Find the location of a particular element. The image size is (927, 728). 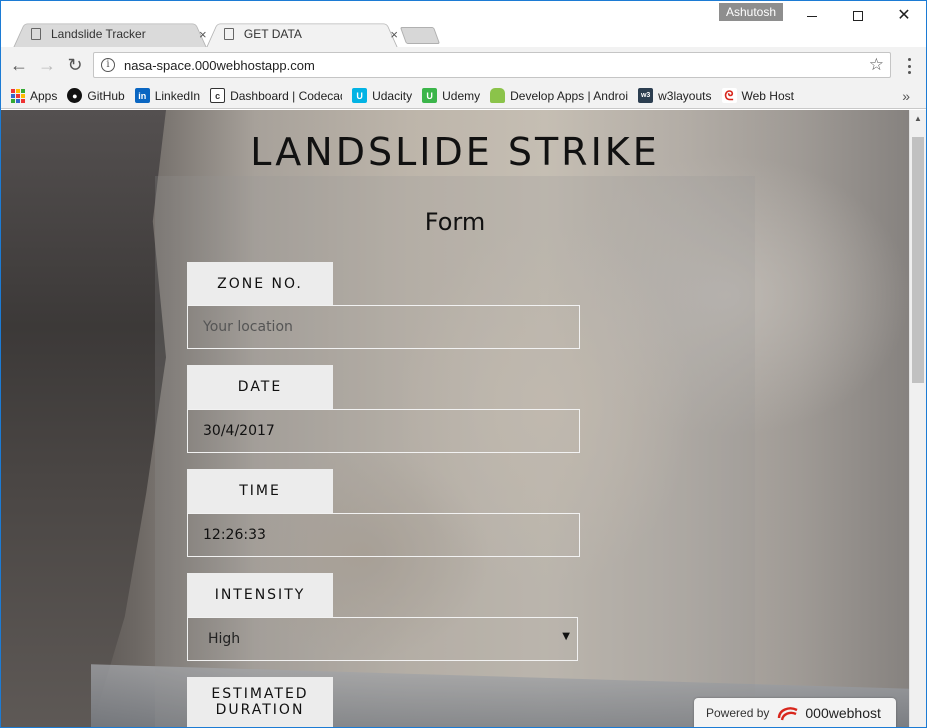

browser-toolbar: ← → ↻ i nasa-space.000webhostapp.com ☆ is located at coordinates (463, 65).